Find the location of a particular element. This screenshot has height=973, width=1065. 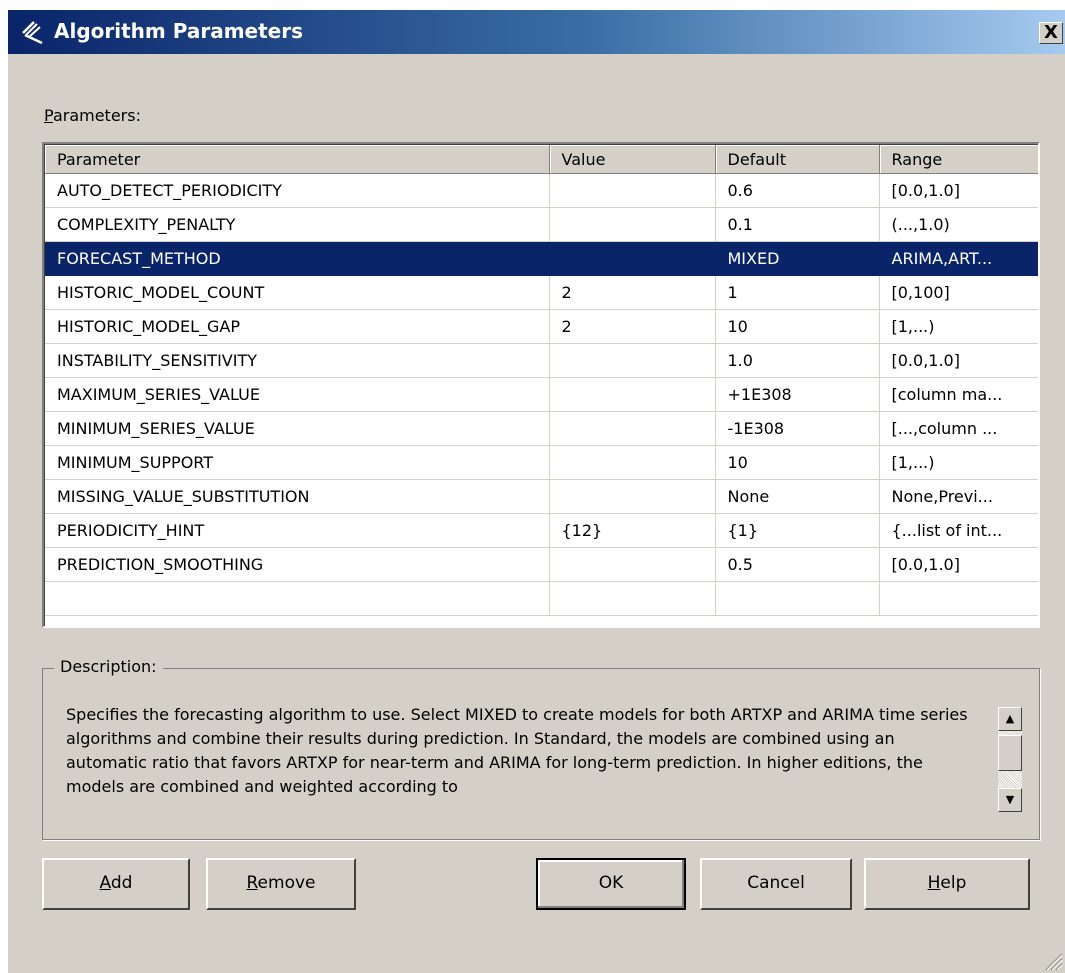

table-row: HISTORIC_MODEL_COUNT 2 1 [0,100] is located at coordinates (541, 292).